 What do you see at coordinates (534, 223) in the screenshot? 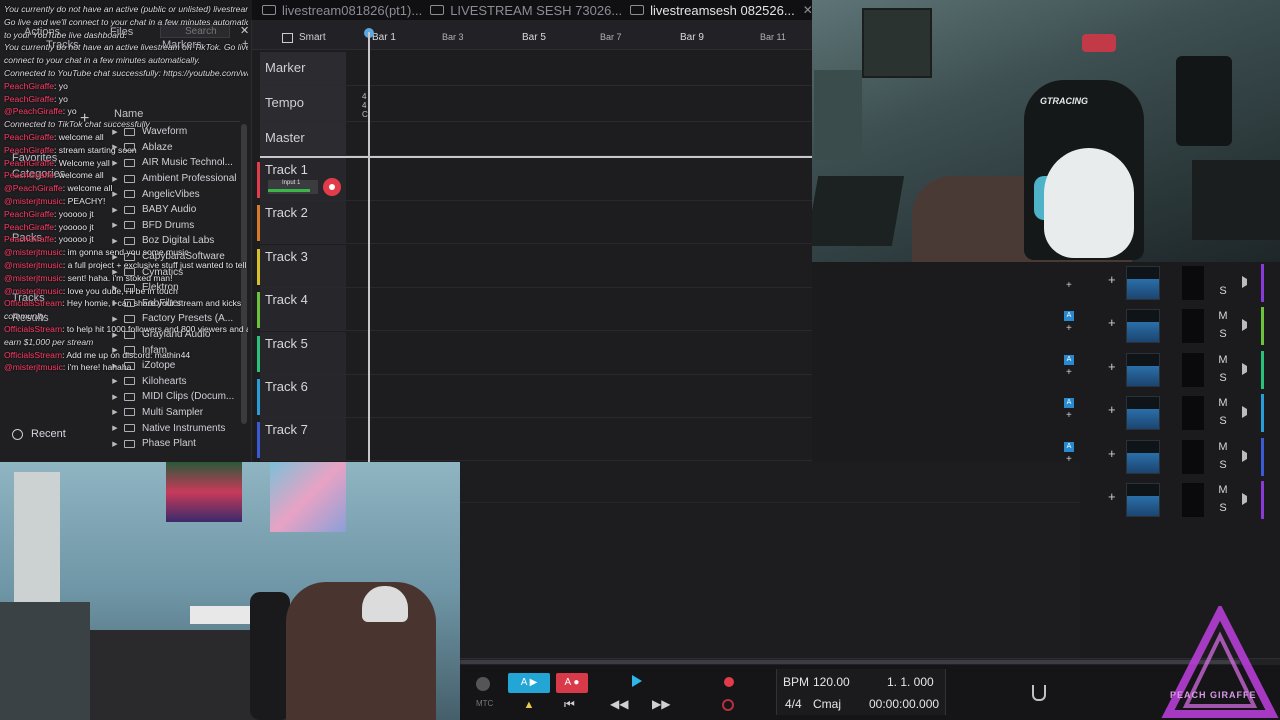
I see `track-row: Track 2` at bounding box center [534, 223].